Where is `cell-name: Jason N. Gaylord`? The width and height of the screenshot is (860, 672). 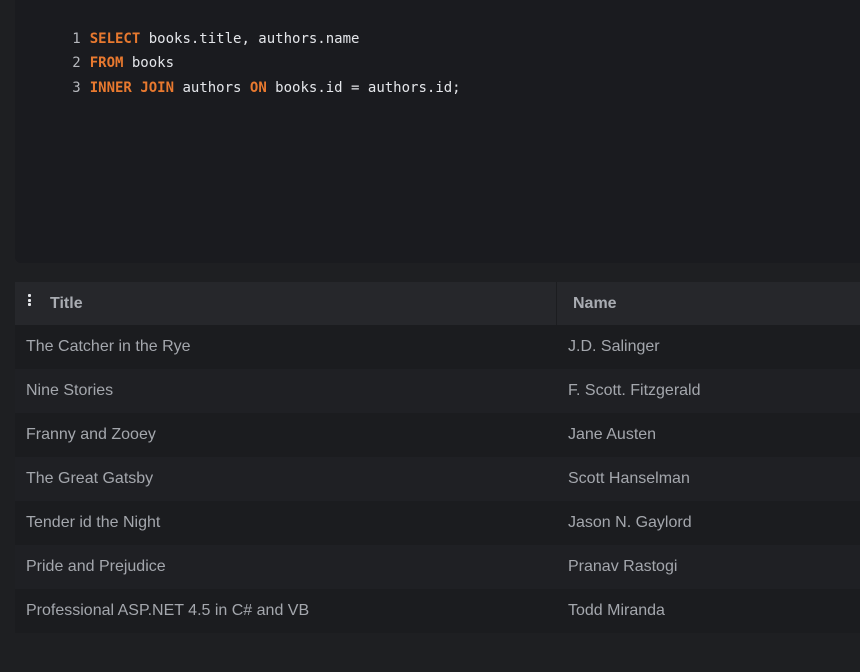
cell-name: Jason N. Gaylord is located at coordinates (630, 522).